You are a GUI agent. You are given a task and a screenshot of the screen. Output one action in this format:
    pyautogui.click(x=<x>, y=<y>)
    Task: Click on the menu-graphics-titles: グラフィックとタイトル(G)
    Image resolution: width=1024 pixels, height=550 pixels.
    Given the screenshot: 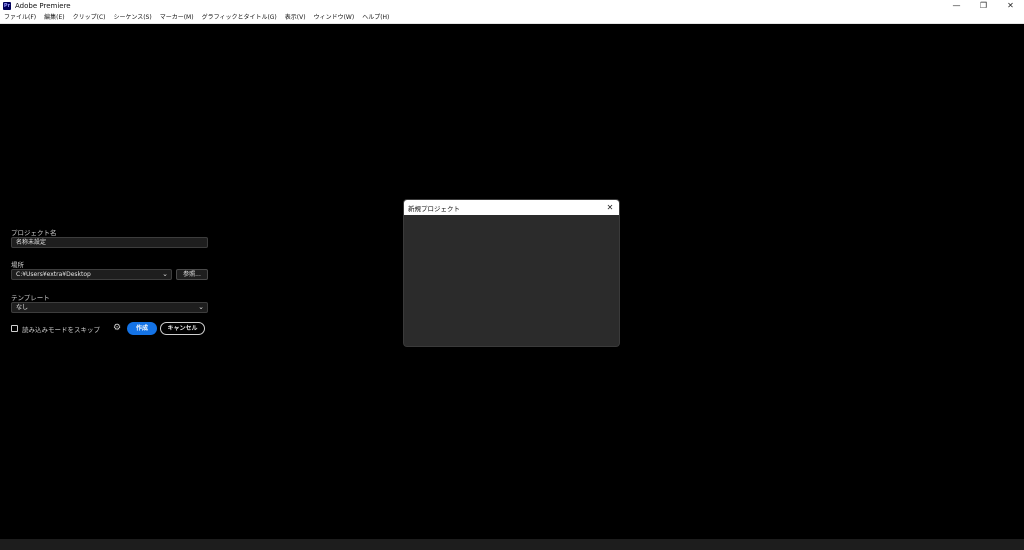 What is the action you would take?
    pyautogui.click(x=239, y=17)
    